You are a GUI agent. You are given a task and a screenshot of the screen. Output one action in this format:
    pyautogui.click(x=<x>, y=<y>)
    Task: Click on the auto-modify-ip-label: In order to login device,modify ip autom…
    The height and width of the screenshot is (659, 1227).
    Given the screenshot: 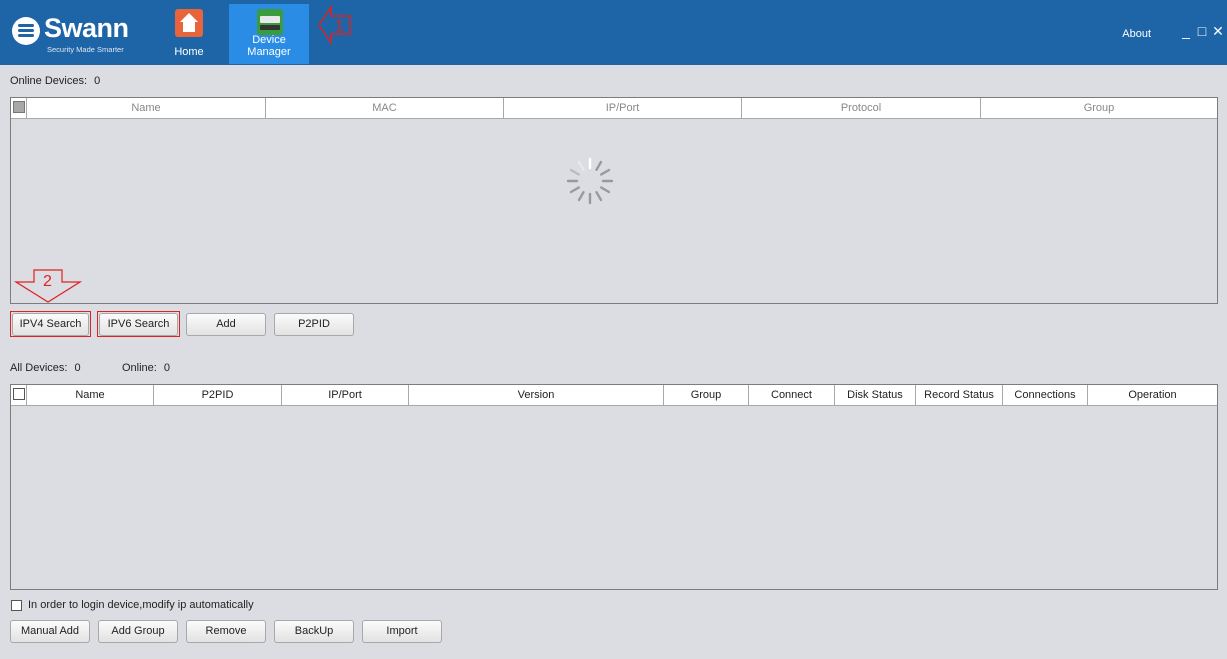 What is the action you would take?
    pyautogui.click(x=141, y=605)
    